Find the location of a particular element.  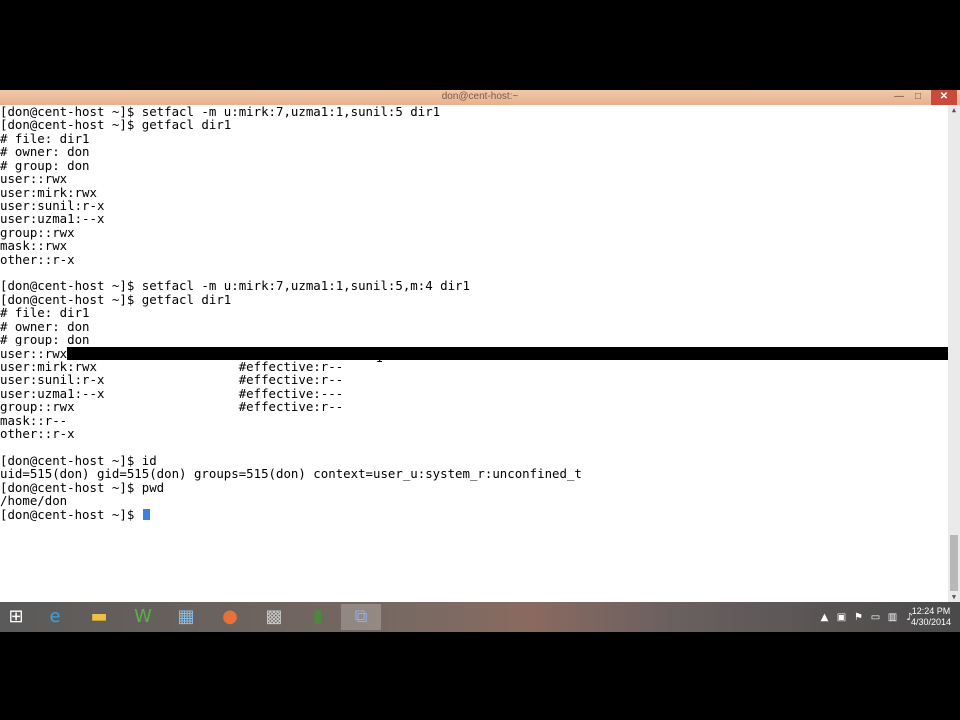

taskbar-file-explorer-button: ▬ is located at coordinates (99, 617).